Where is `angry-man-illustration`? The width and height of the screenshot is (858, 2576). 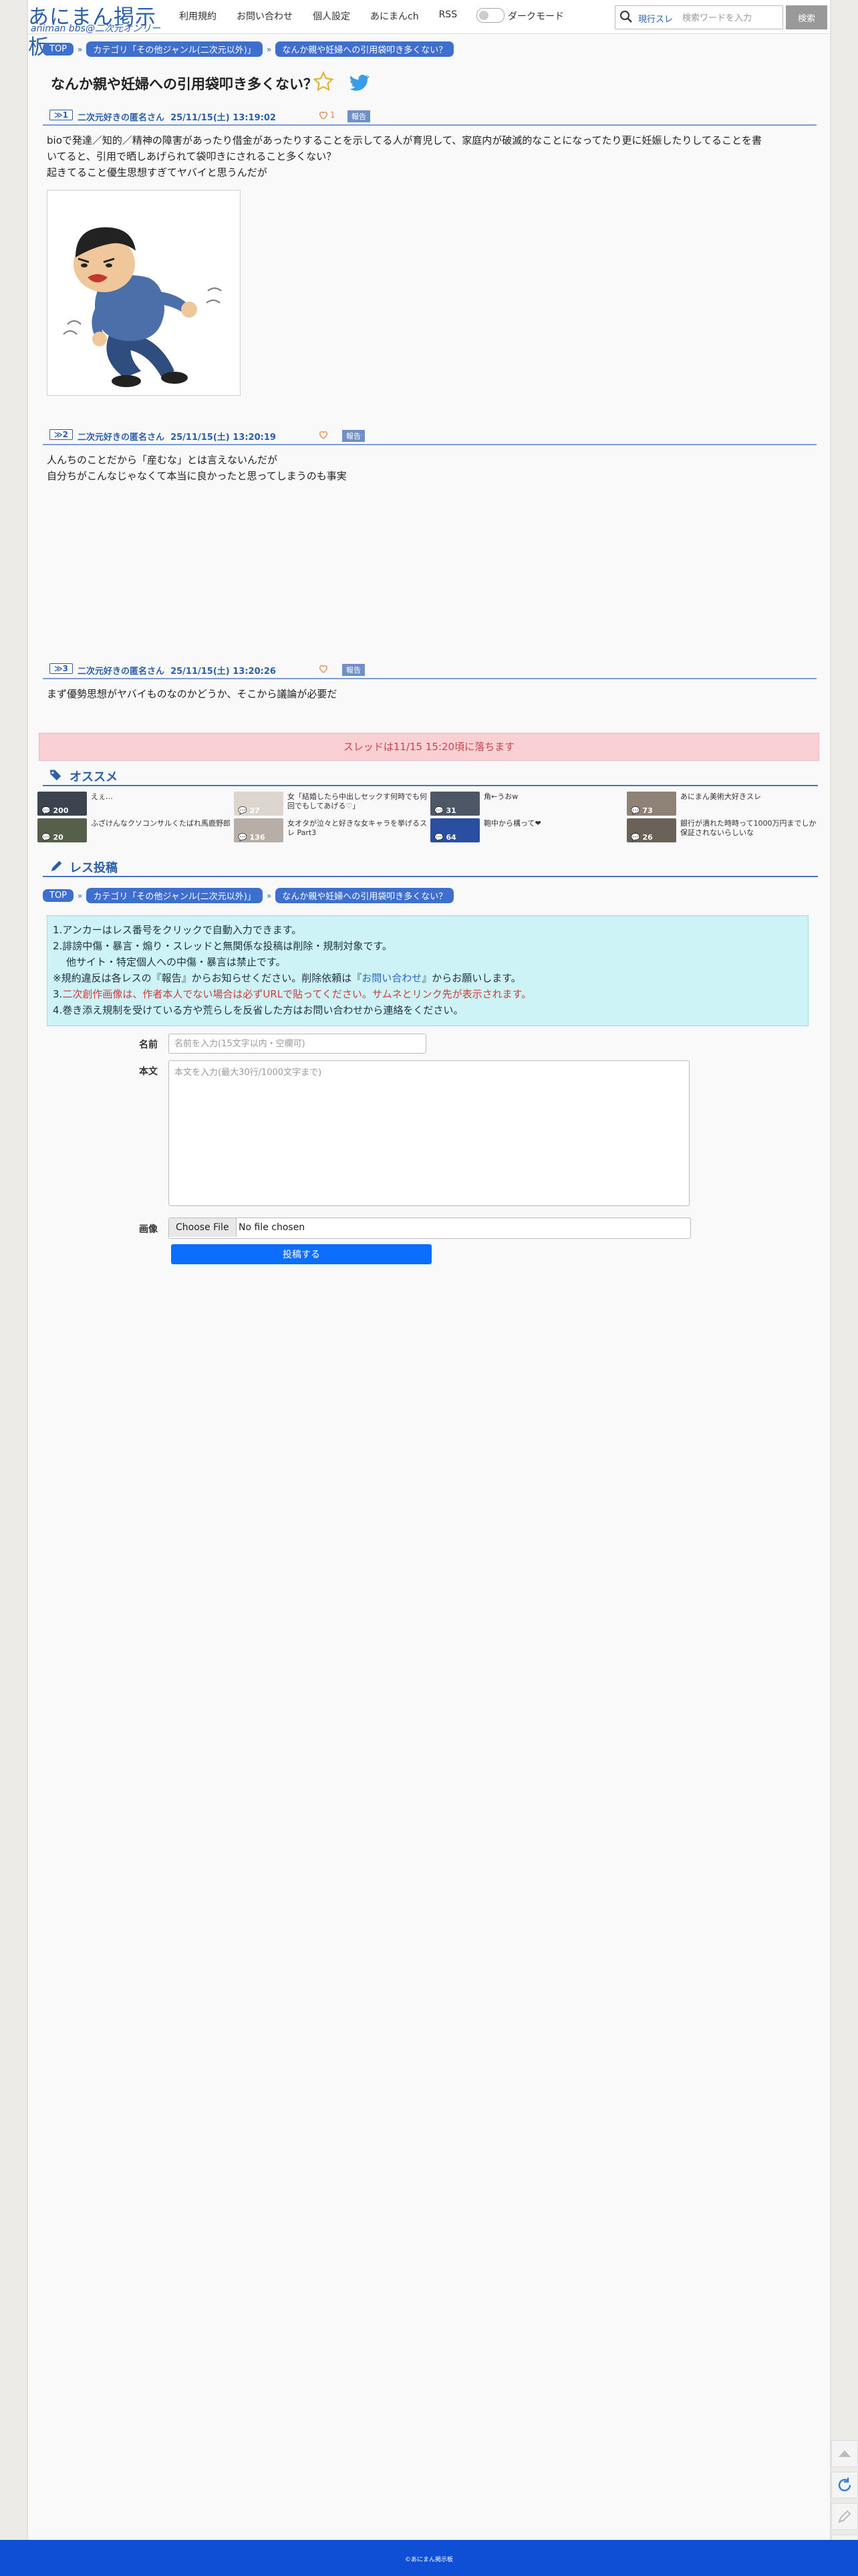
angry-man-illustration is located at coordinates (142, 307).